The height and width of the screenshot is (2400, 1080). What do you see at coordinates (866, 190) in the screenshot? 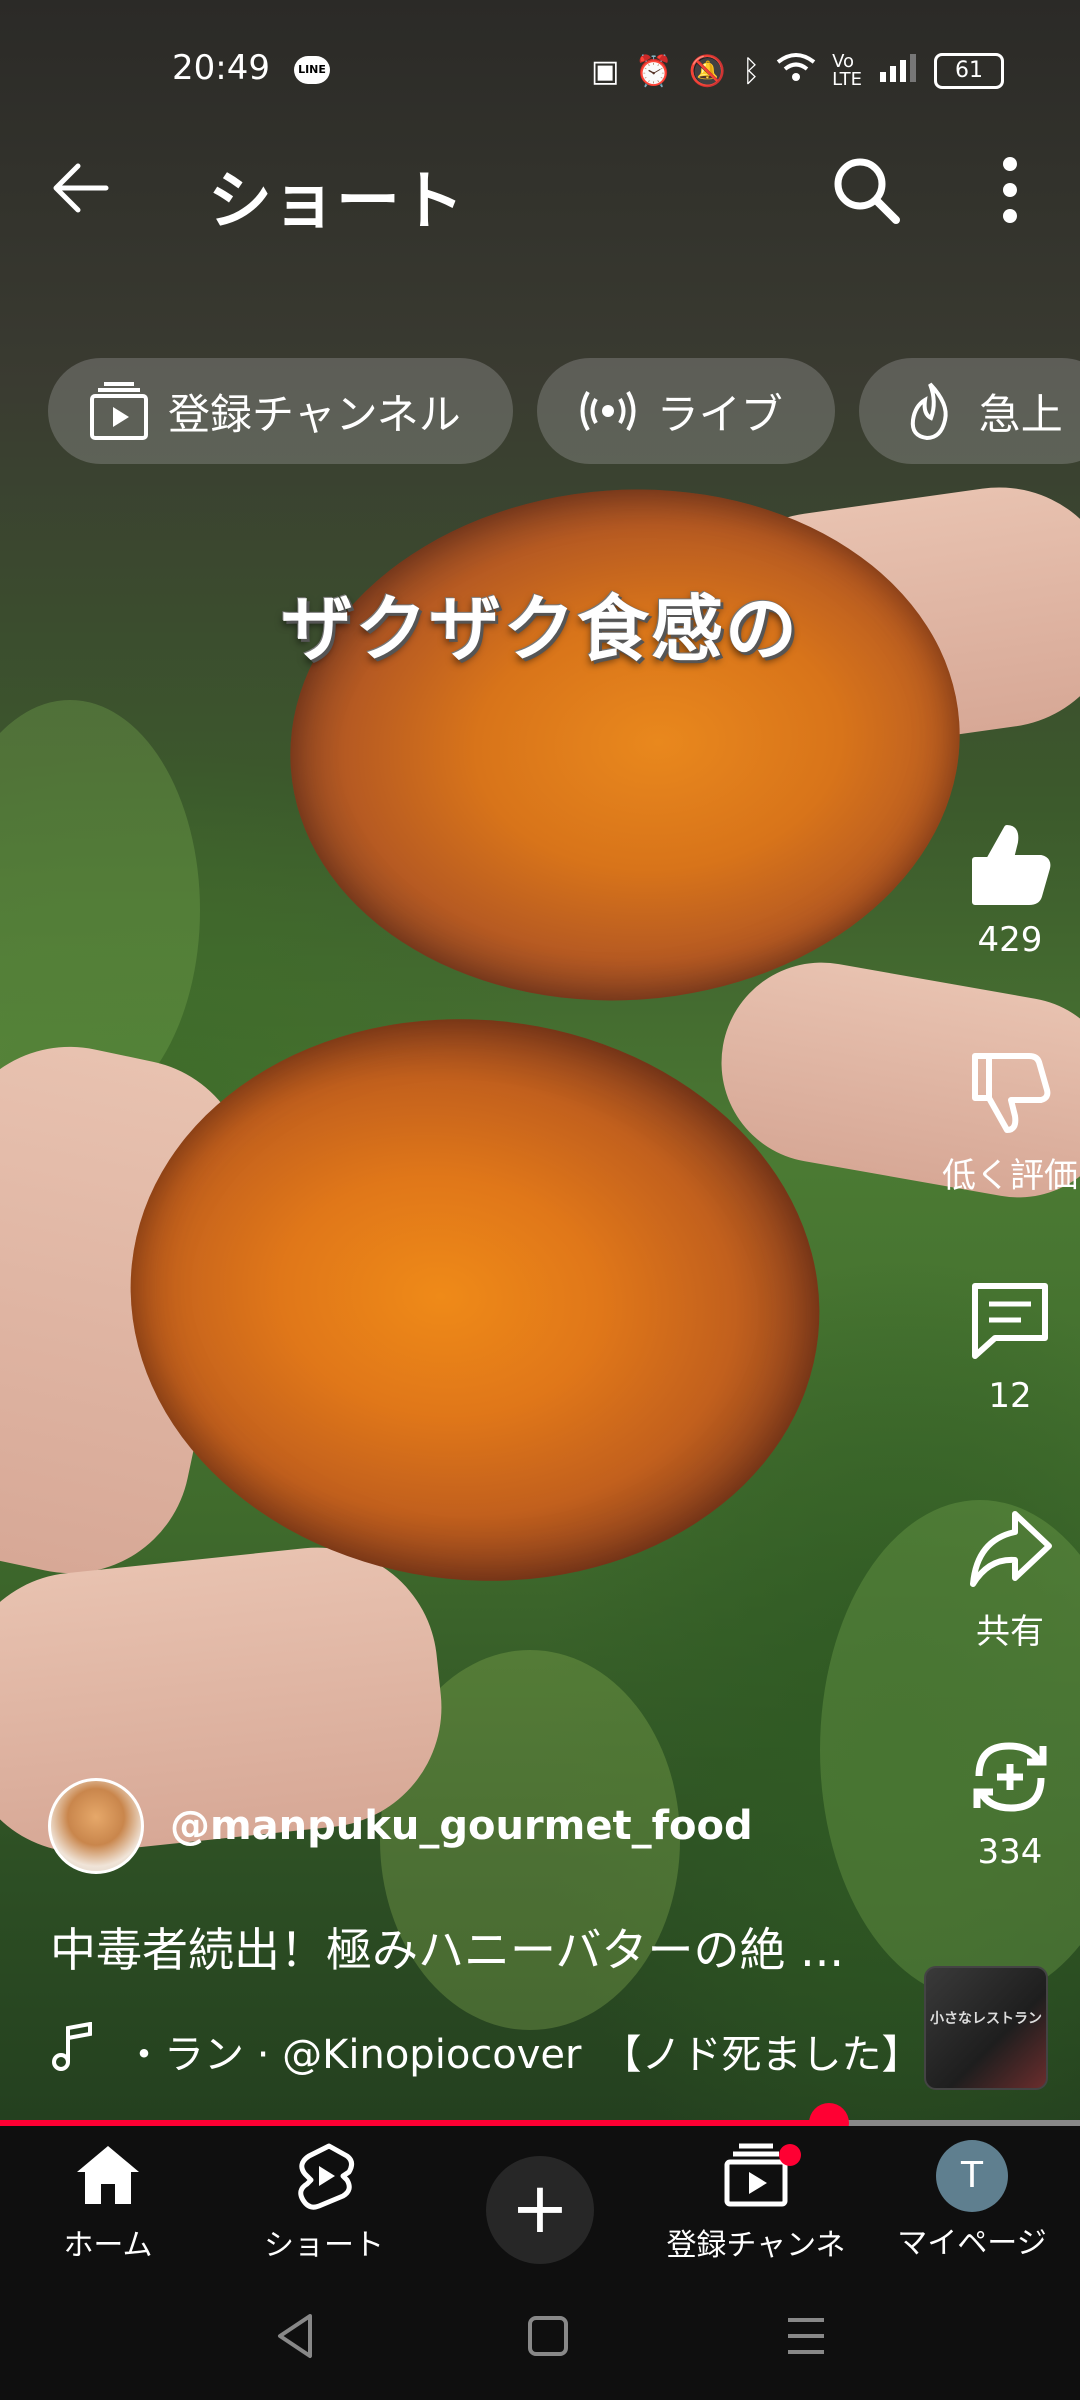
I see `search-icon` at bounding box center [866, 190].